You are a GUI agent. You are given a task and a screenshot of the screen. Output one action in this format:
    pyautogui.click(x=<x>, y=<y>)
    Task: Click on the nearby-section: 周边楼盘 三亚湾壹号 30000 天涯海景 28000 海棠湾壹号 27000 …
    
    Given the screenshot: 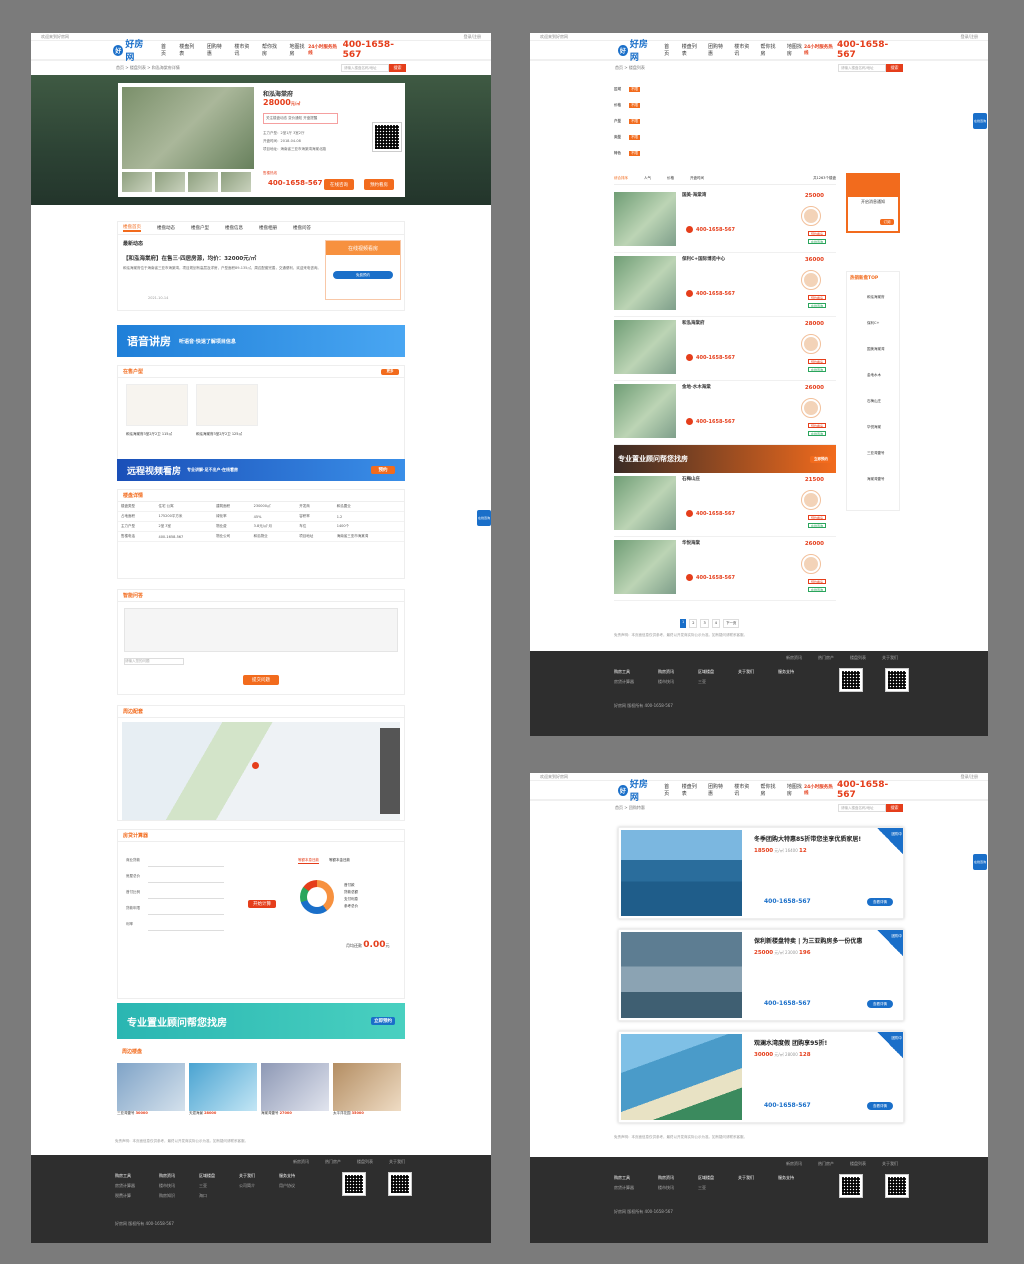 What is the action you would take?
    pyautogui.click(x=261, y=1089)
    